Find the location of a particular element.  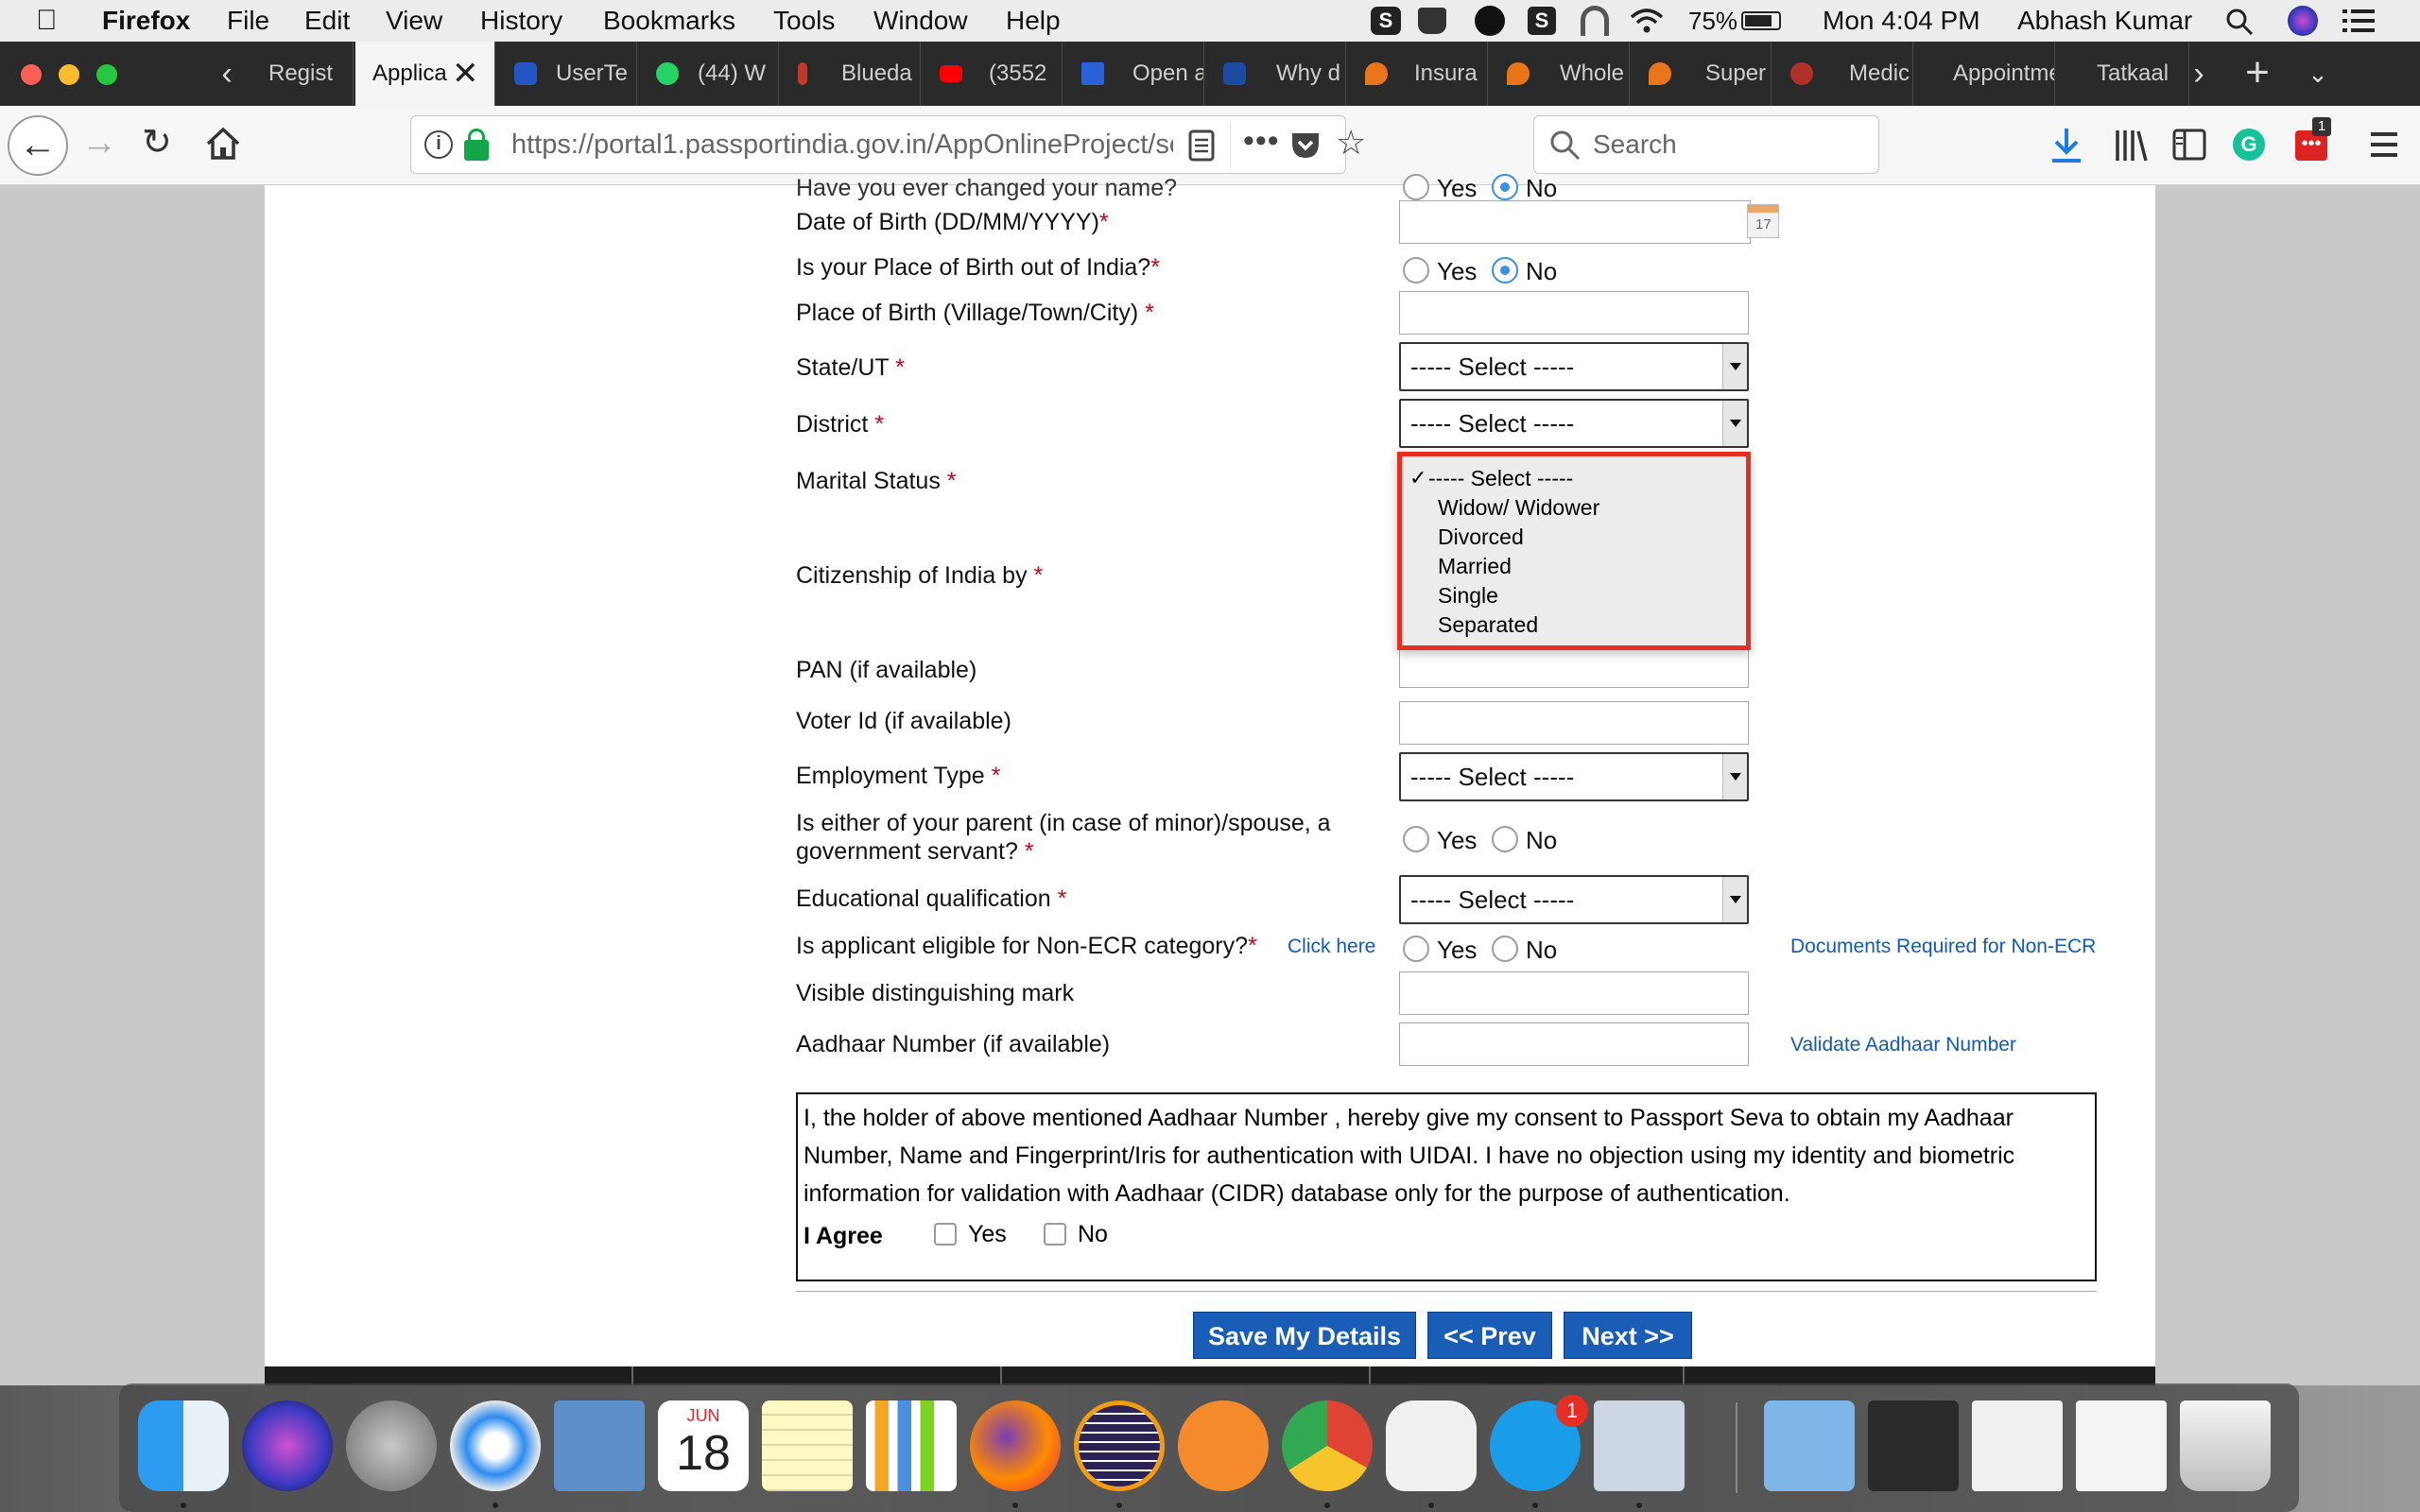

pob-out-no-radio is located at coordinates (1505, 270).